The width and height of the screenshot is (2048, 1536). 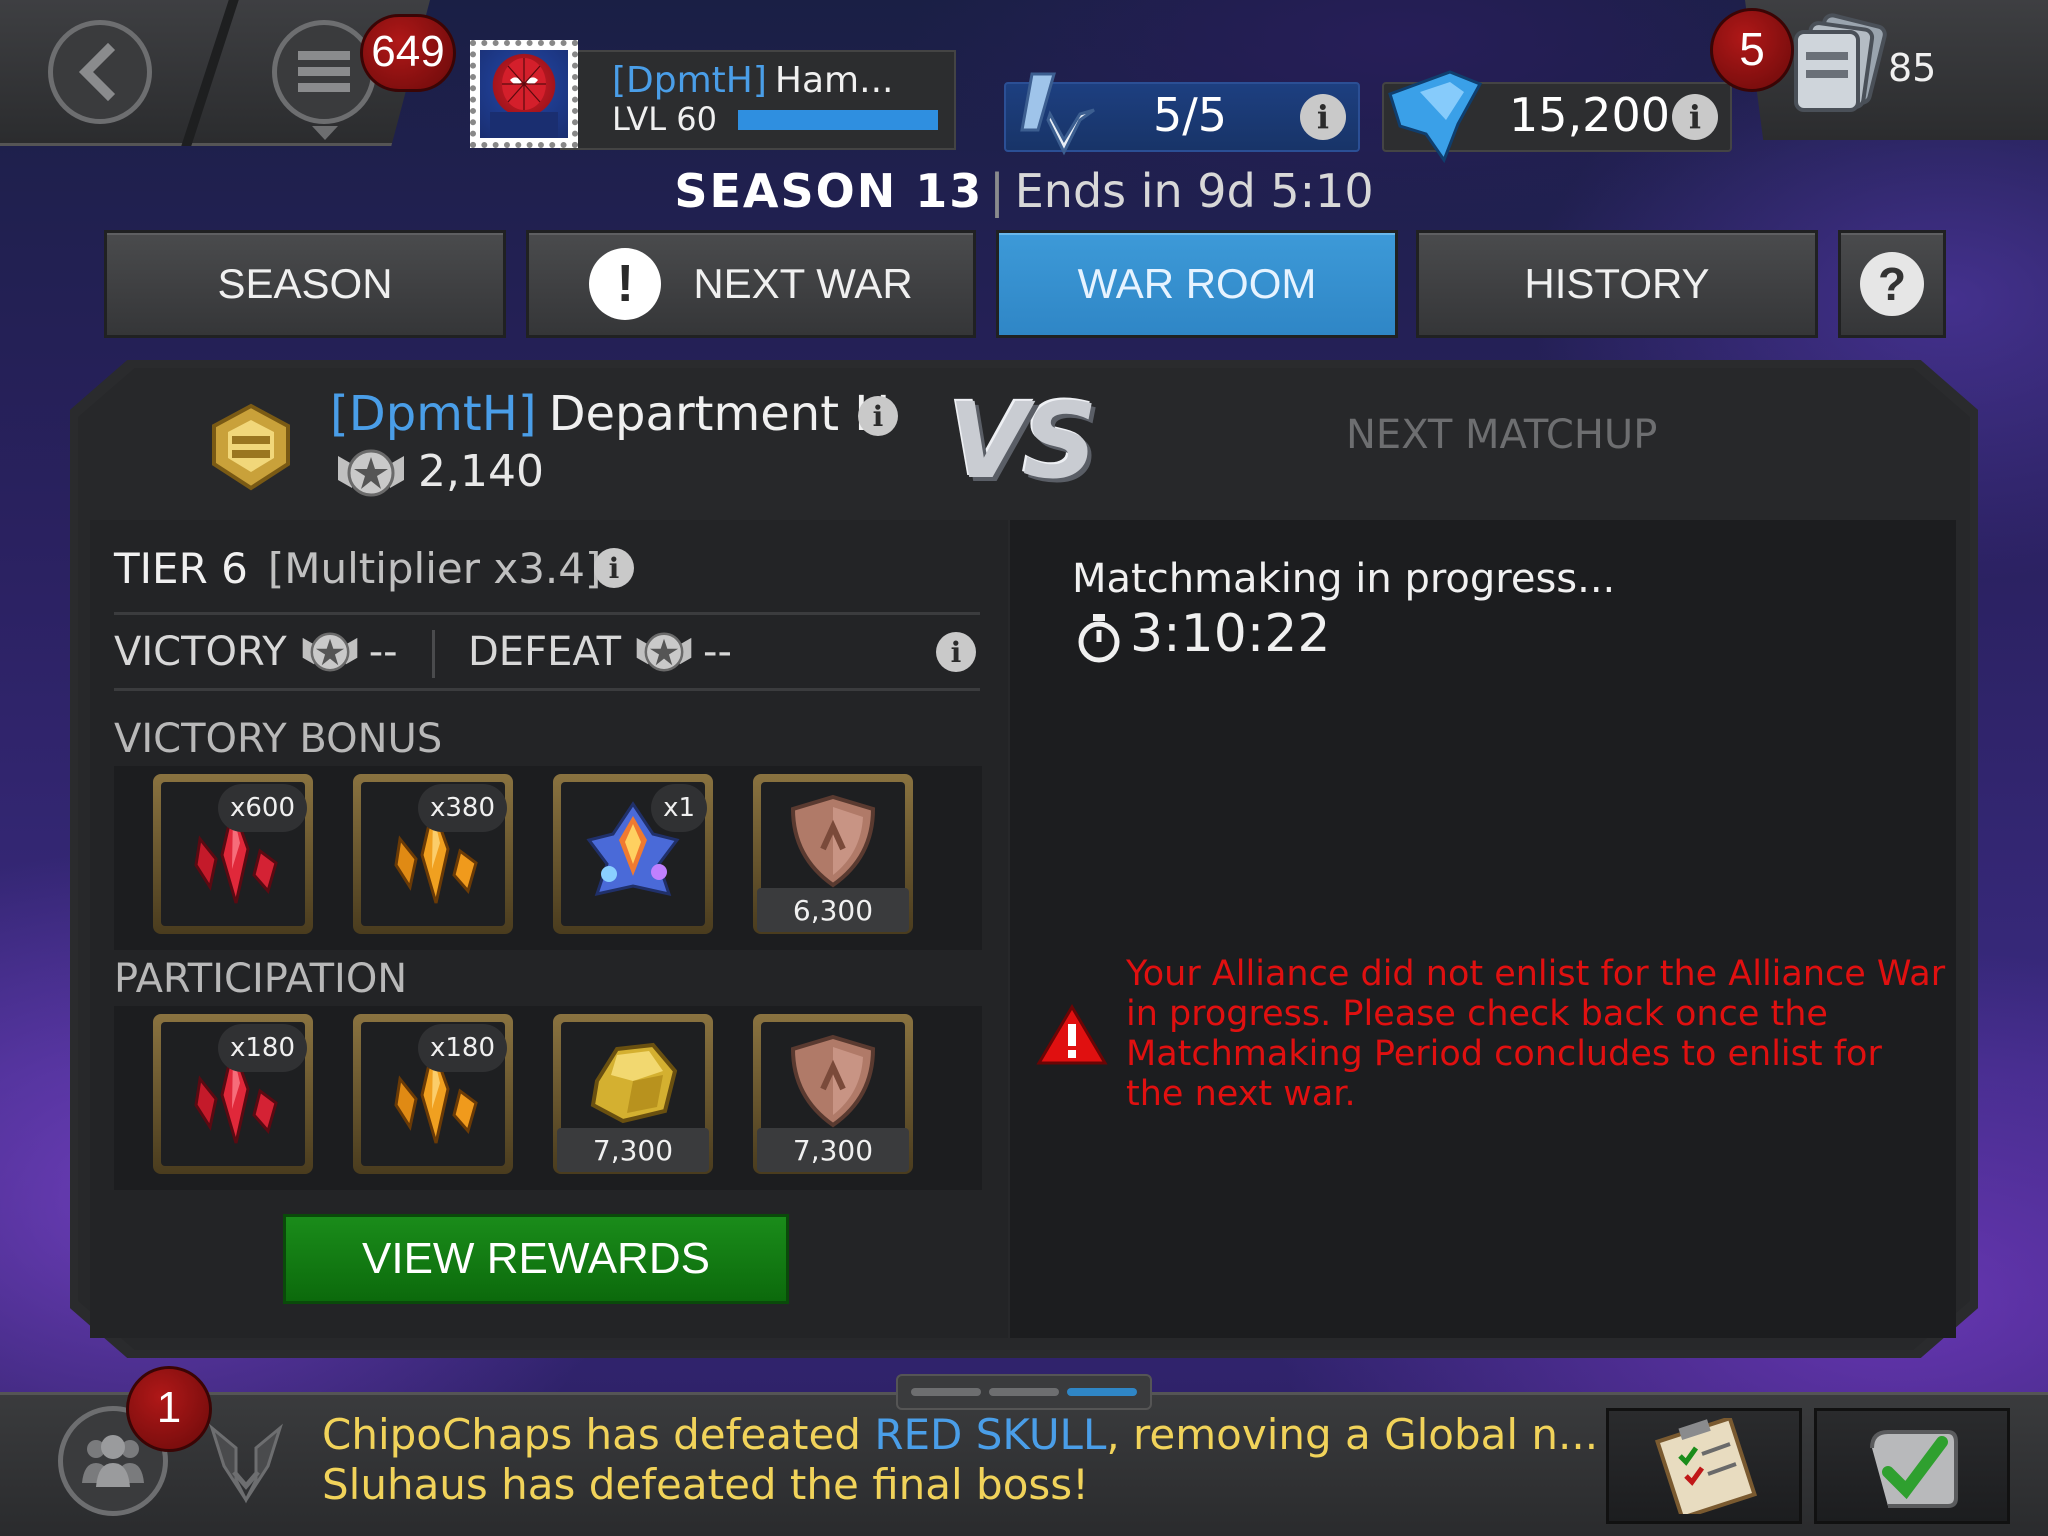 What do you see at coordinates (383, 652) in the screenshot?
I see `victory-value: --` at bounding box center [383, 652].